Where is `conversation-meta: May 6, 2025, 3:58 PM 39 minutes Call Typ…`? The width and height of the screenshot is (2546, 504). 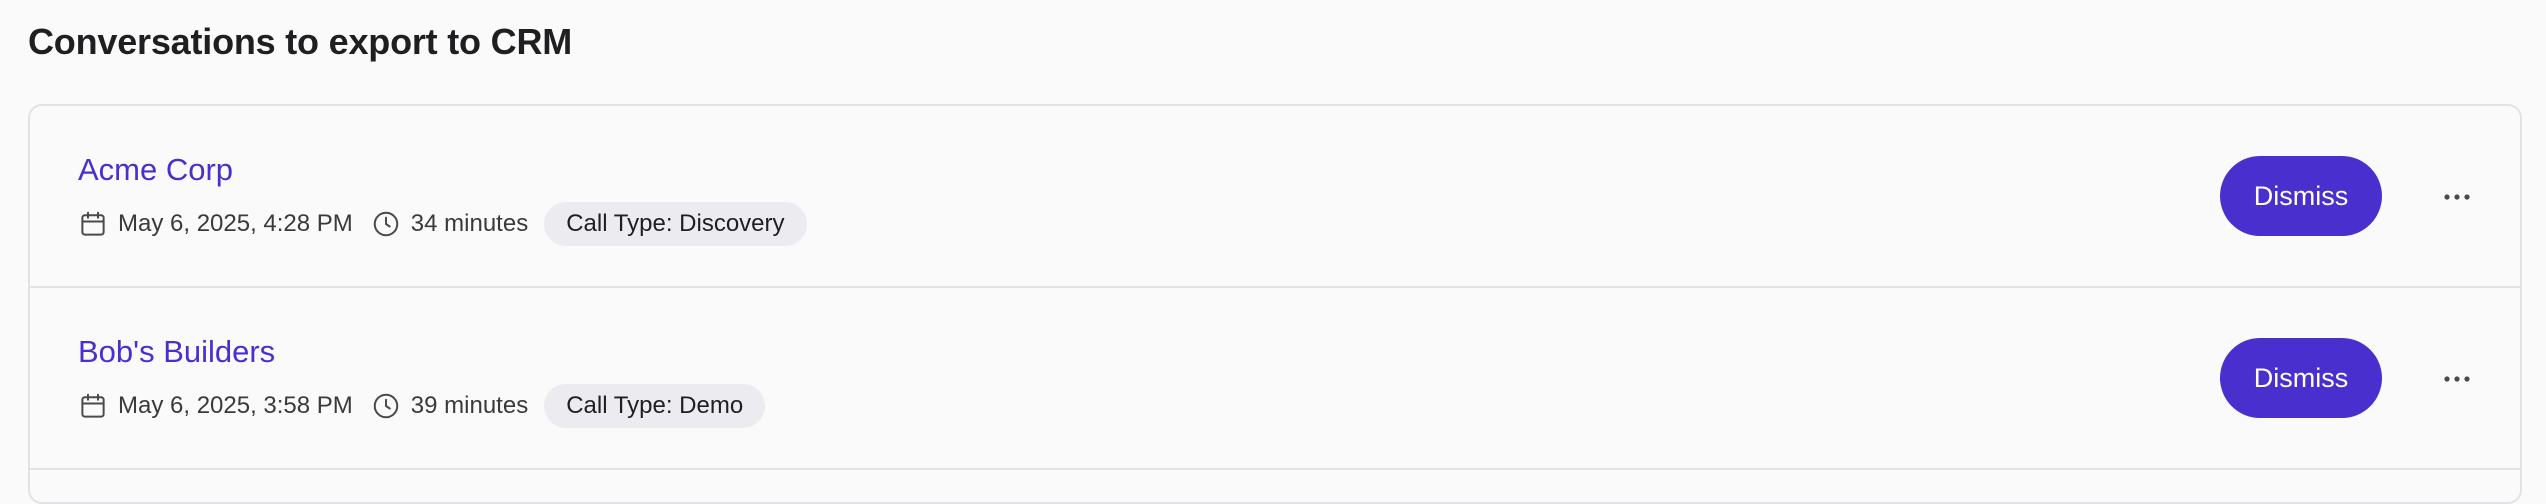
conversation-meta: May 6, 2025, 3:58 PM 39 minutes Call Typ… is located at coordinates (422, 406).